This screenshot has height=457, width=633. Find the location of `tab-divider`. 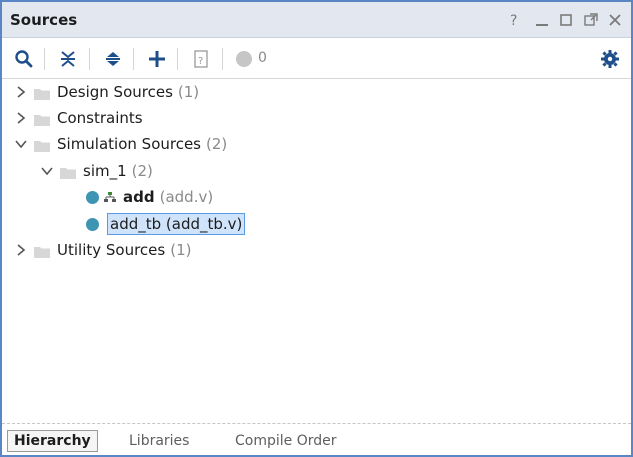

tab-divider is located at coordinates (316, 423).